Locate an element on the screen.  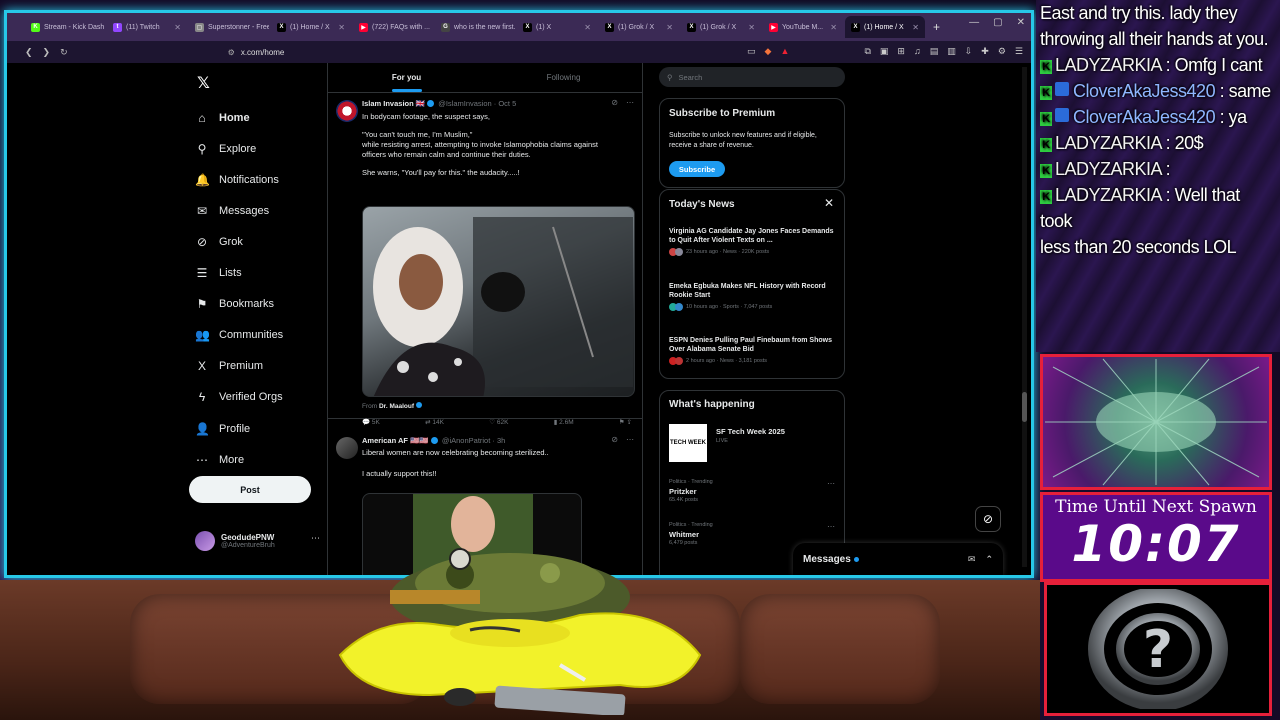
nav-item-grok: ⊘ Grok is located at coordinates (219, 242).